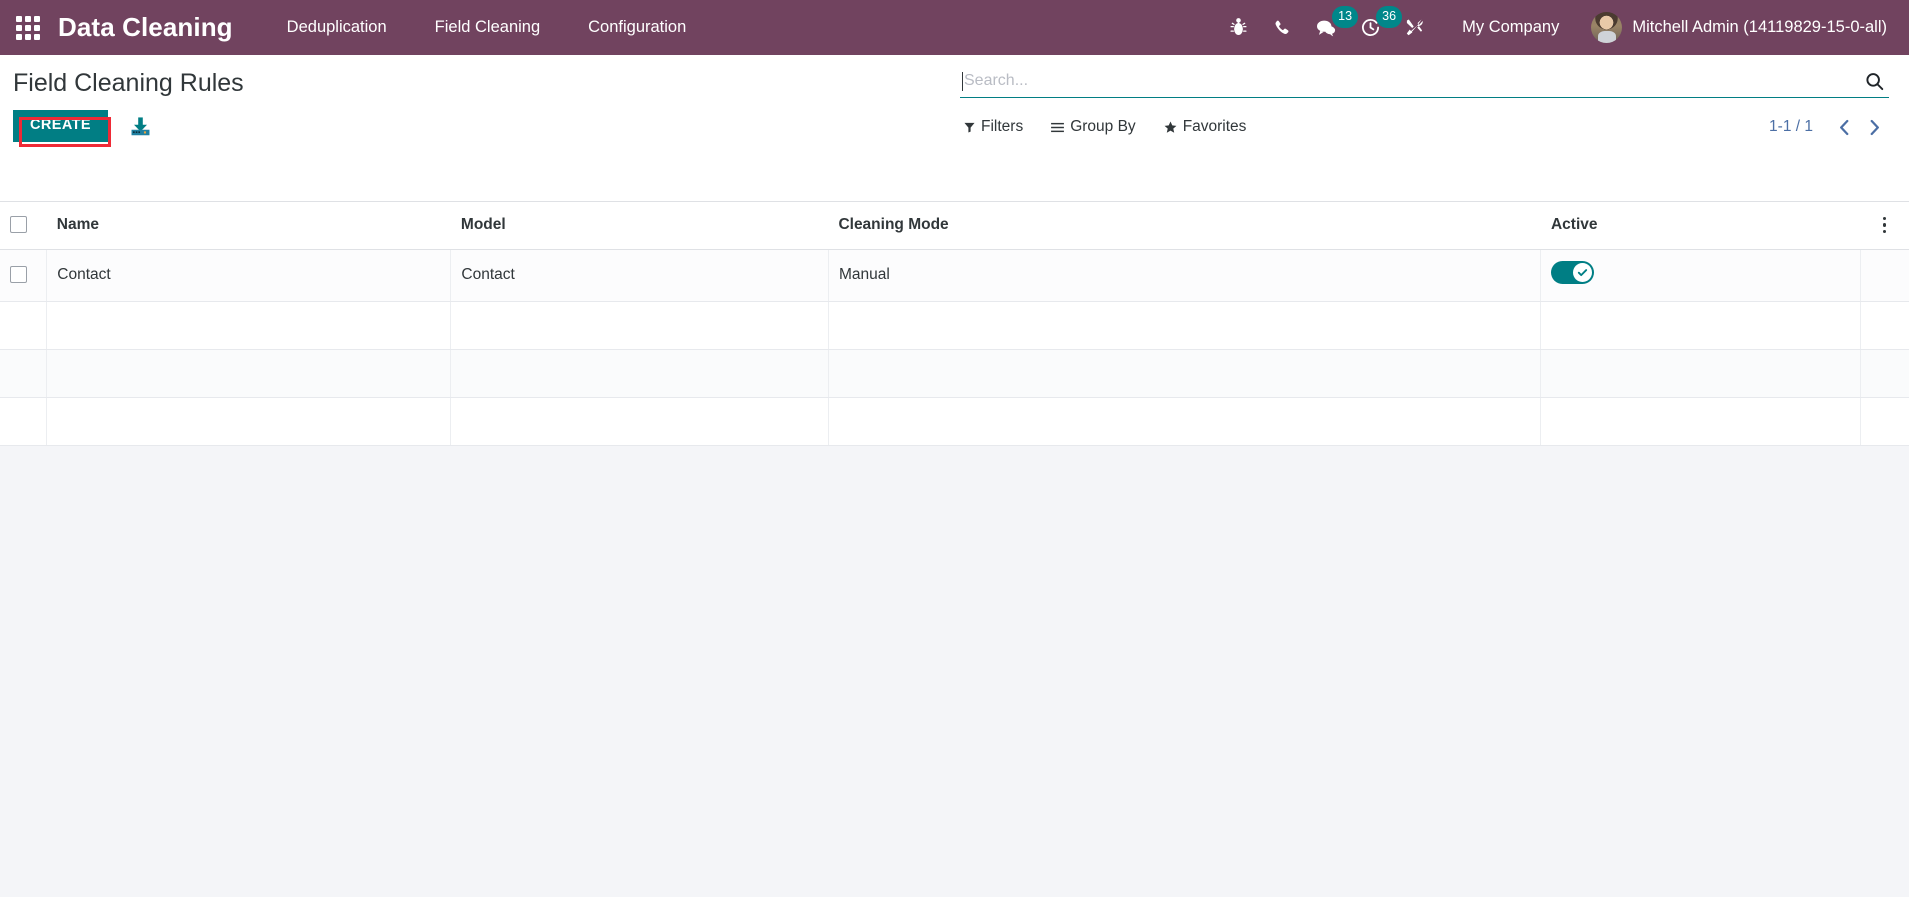 The height and width of the screenshot is (897, 1909). I want to click on messages-icon: 13, so click(1331, 27).